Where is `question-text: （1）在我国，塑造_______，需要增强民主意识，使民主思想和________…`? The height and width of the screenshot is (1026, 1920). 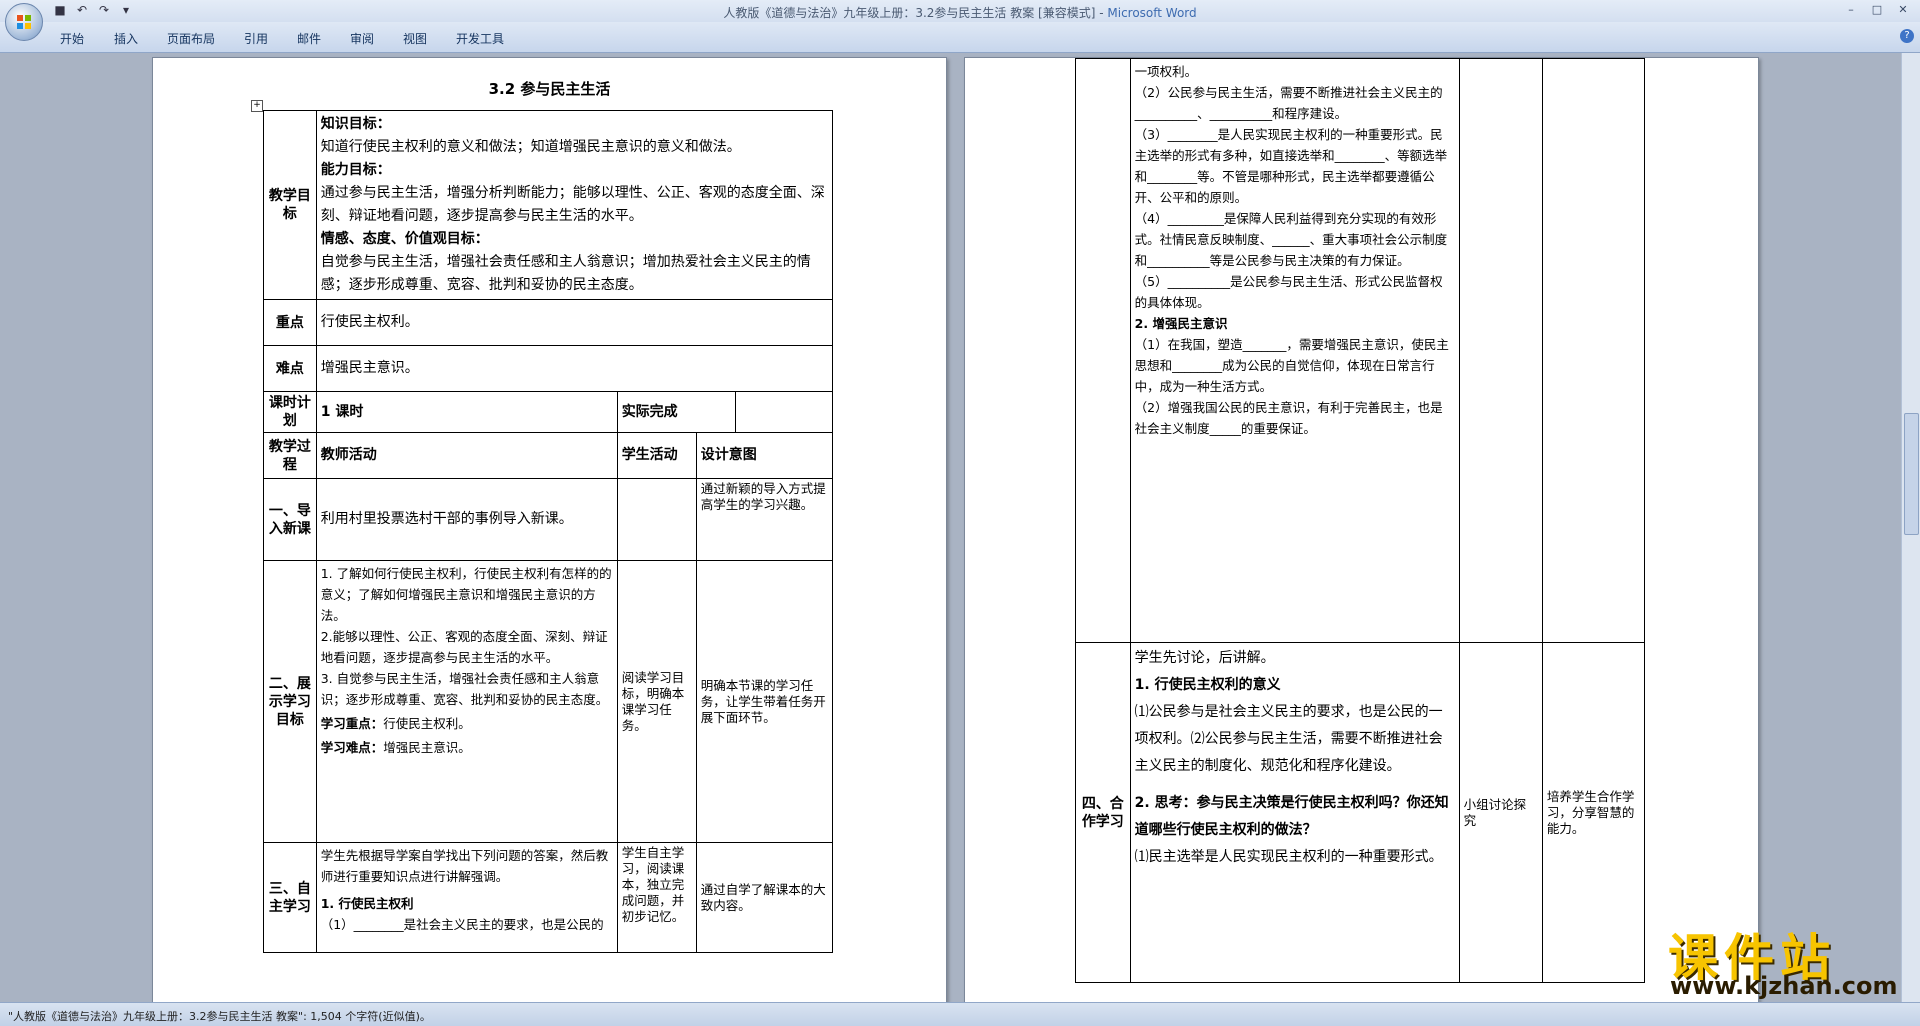
question-text: （1）在我国，塑造_______，需要增强民主意识，使民主思想和________… is located at coordinates (1291, 365).